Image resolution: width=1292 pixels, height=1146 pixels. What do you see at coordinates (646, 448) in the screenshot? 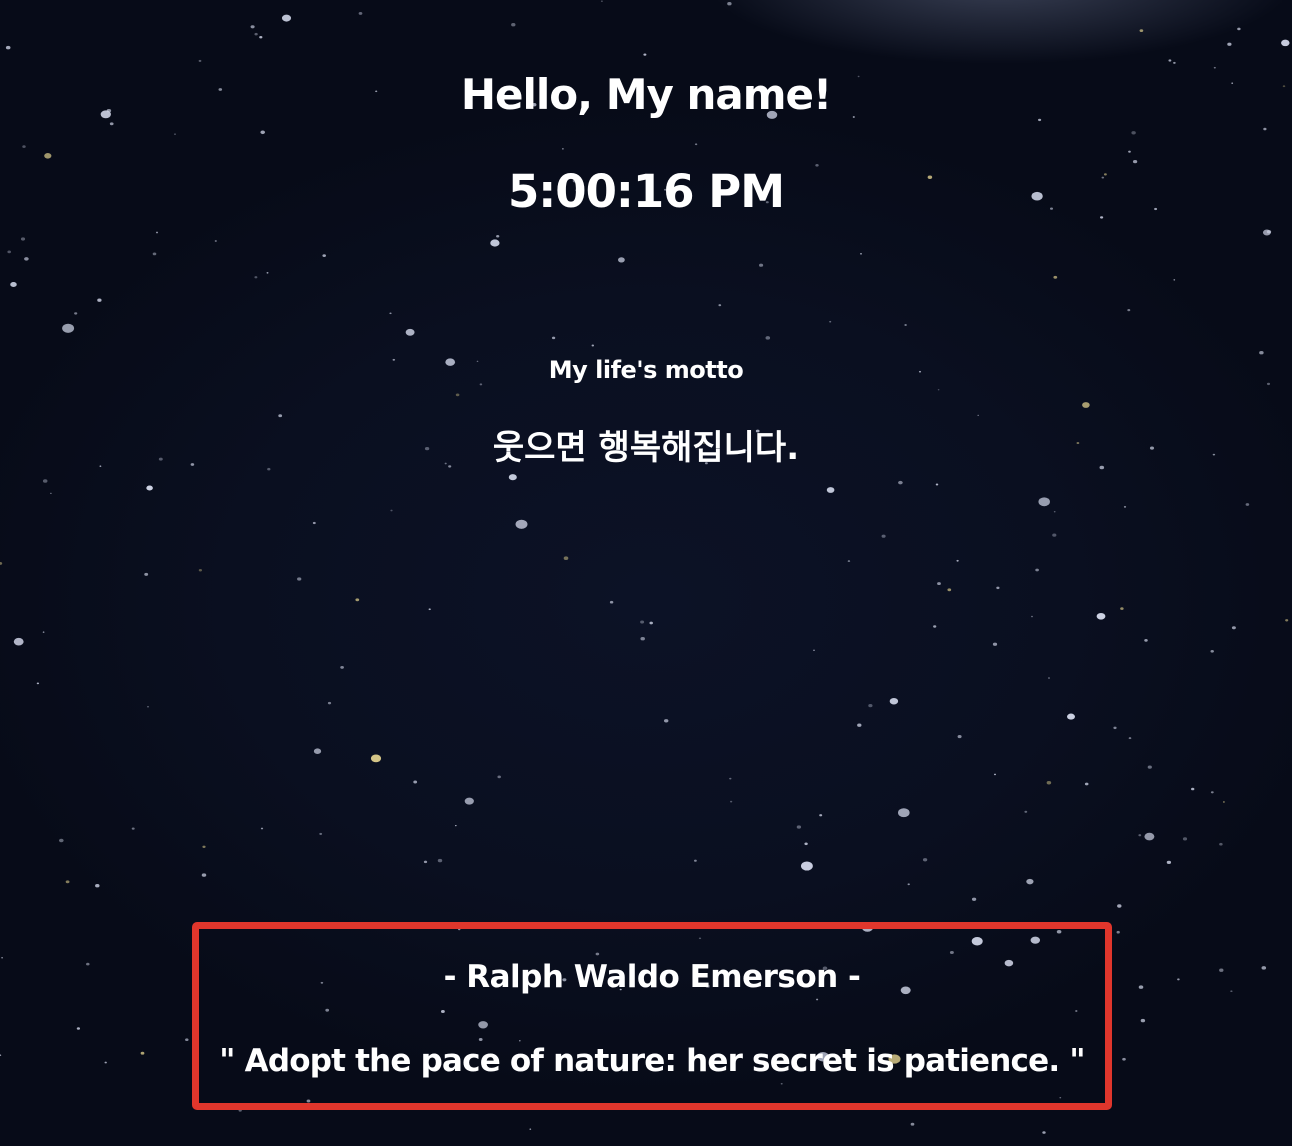
I see `motto-text: 웃으면 행복해집니다.` at bounding box center [646, 448].